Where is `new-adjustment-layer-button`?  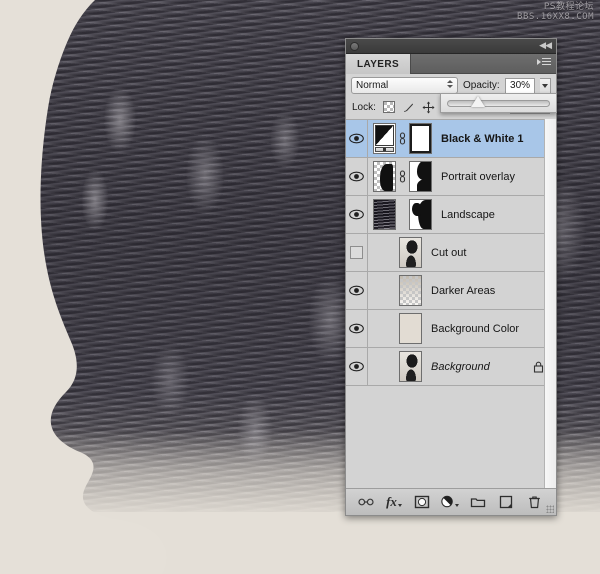 new-adjustment-layer-button is located at coordinates (450, 502).